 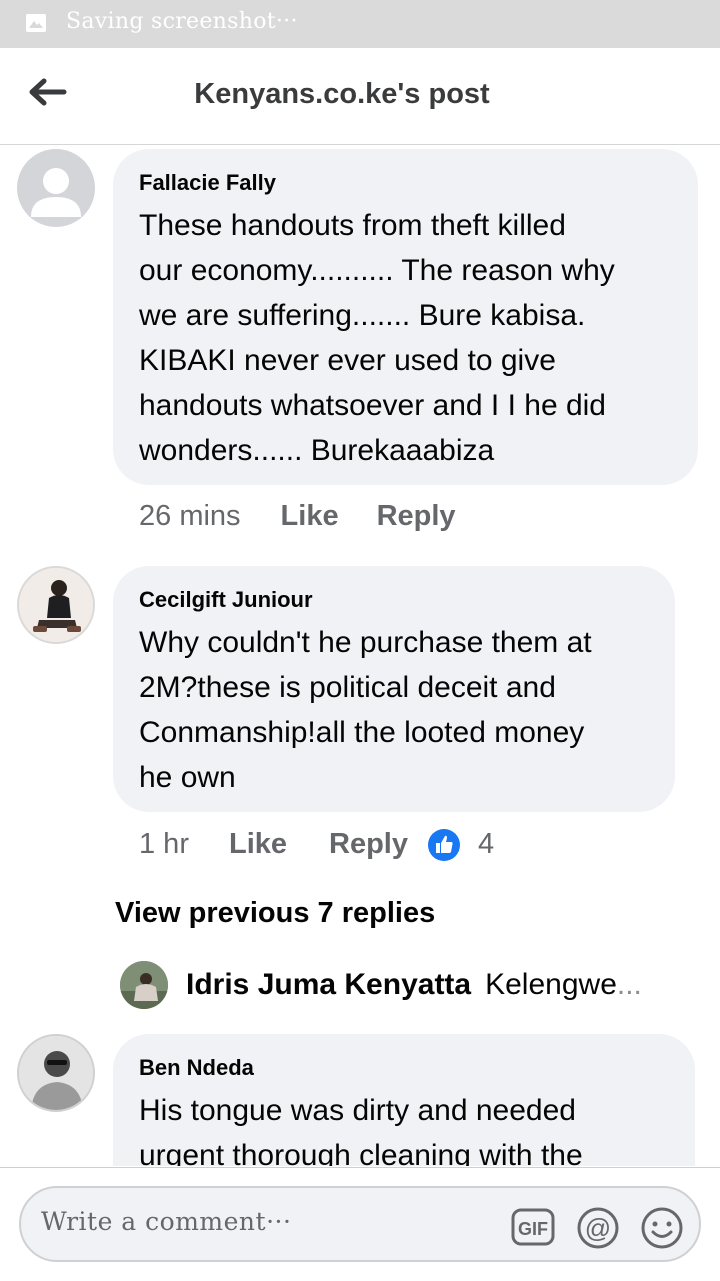 I want to click on view-previous-replies-link: View previous 7 replies, so click(x=275, y=913).